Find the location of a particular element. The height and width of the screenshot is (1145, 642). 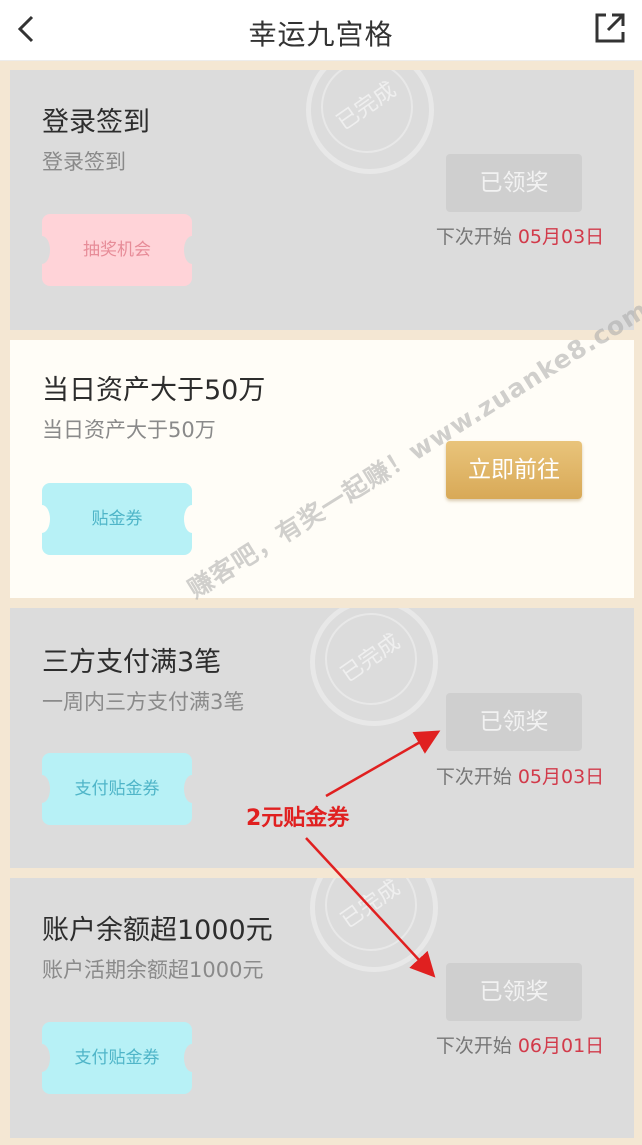

task-title: 账户余额超1000元 is located at coordinates (157, 930).